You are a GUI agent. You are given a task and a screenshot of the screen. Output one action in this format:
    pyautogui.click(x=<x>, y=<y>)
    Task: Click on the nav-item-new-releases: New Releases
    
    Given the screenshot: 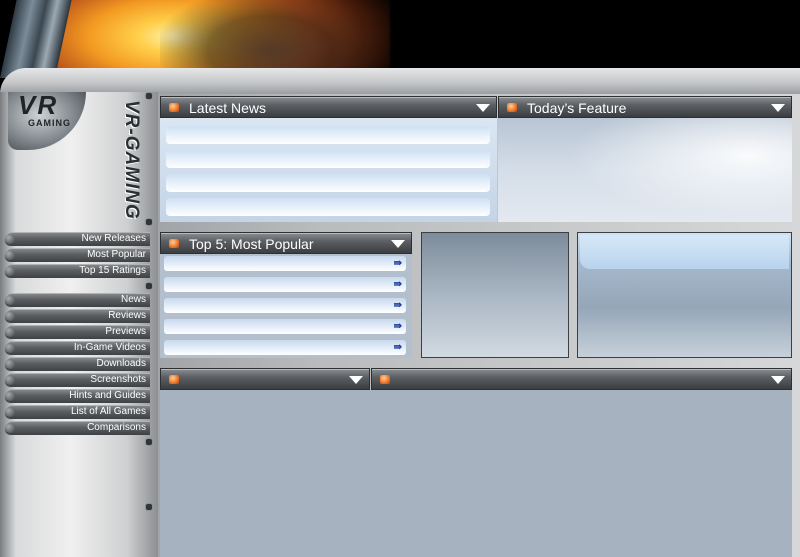 What is the action you would take?
    pyautogui.click(x=77, y=239)
    